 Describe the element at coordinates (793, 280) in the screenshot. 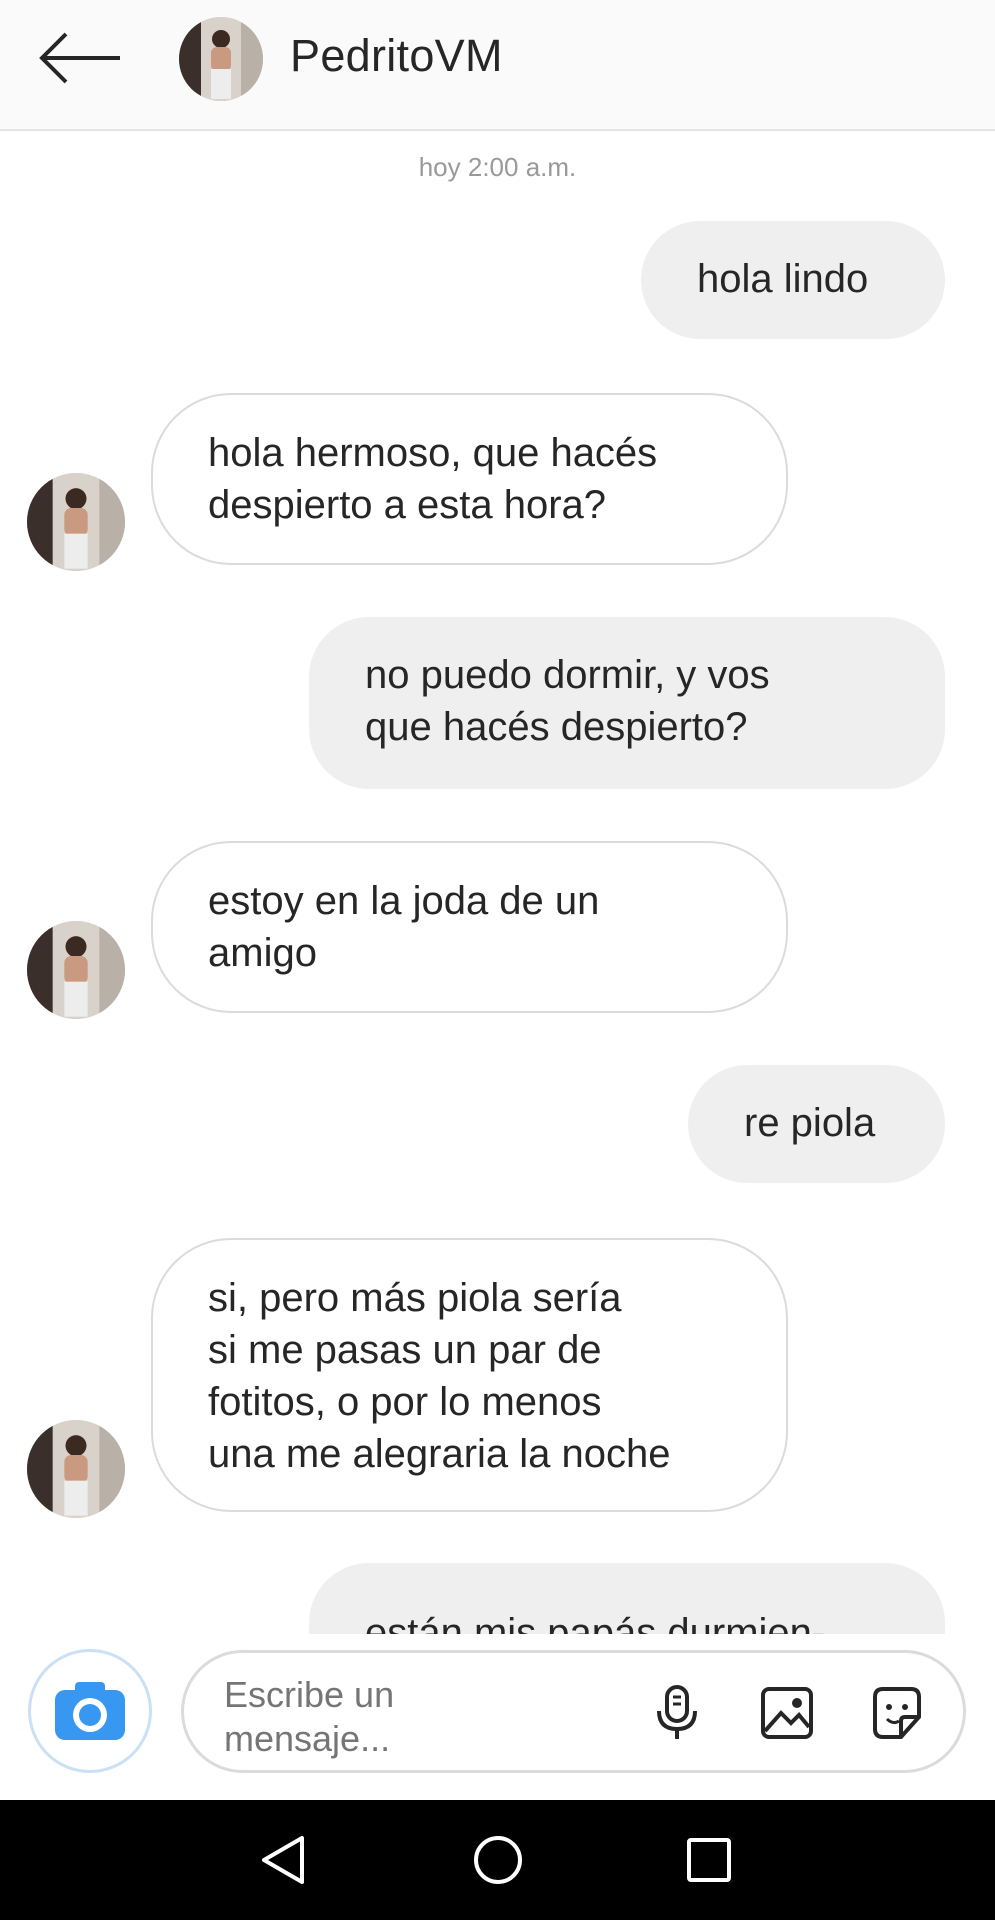

I see `outgoing-message: hola lindo` at that location.